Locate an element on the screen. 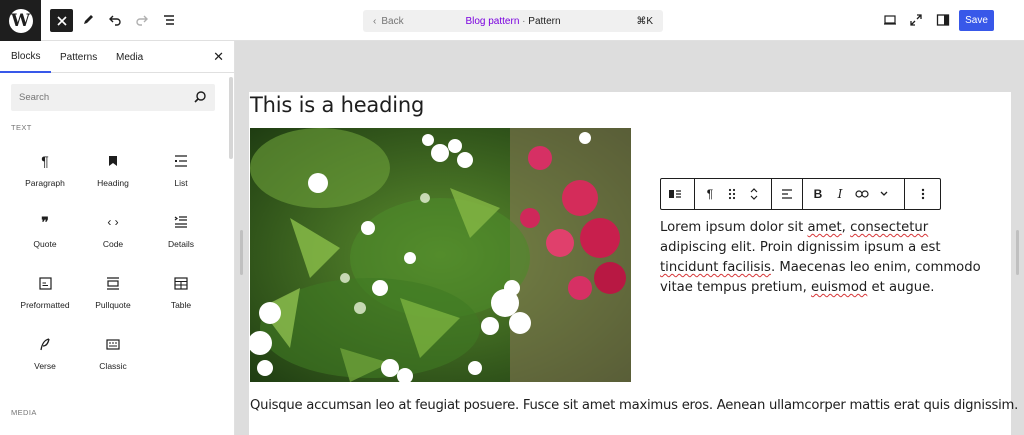 Image resolution: width=1024 pixels, height=435 pixels. block-label: Paragraph is located at coordinates (45, 183).